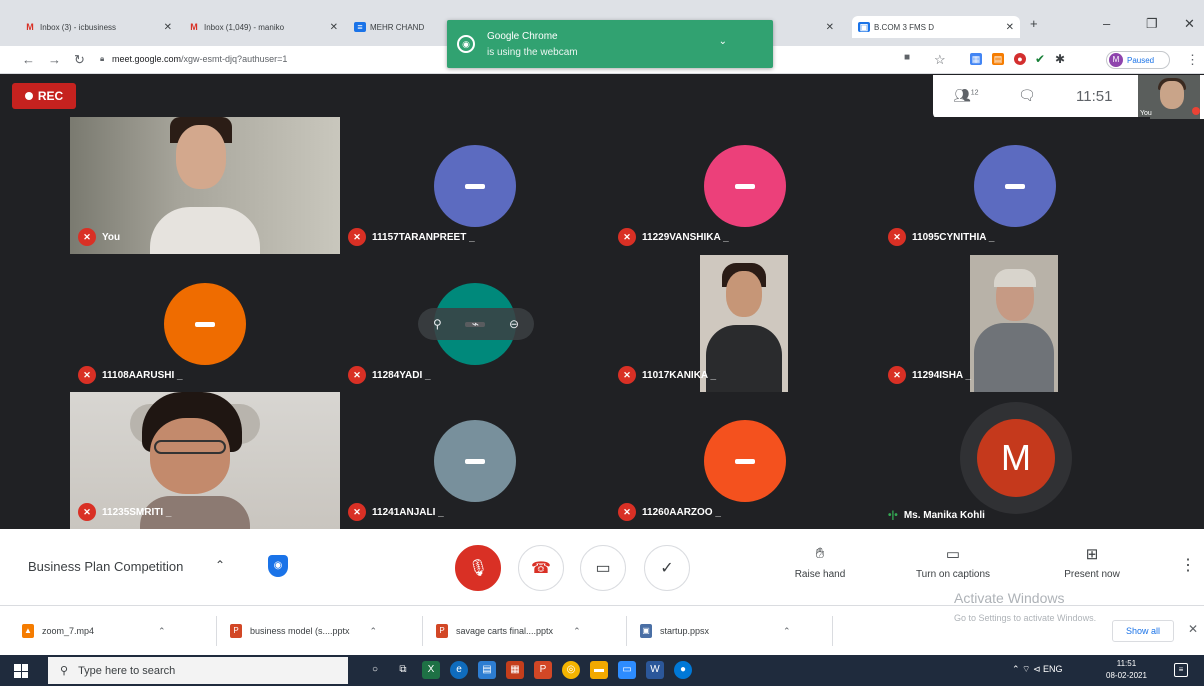 This screenshot has height=686, width=1204. What do you see at coordinates (102, 59) in the screenshot?
I see `lock-icon: 🔒︎` at bounding box center [102, 59].